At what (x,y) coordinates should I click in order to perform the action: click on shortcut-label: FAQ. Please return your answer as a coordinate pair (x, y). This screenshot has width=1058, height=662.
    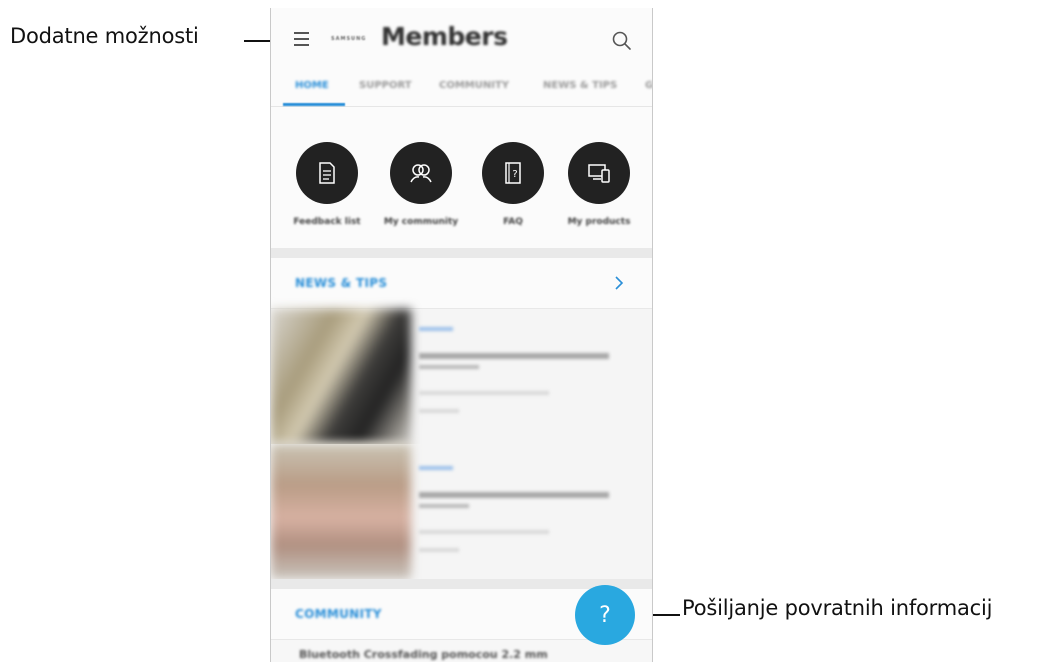
    Looking at the image, I should click on (513, 222).